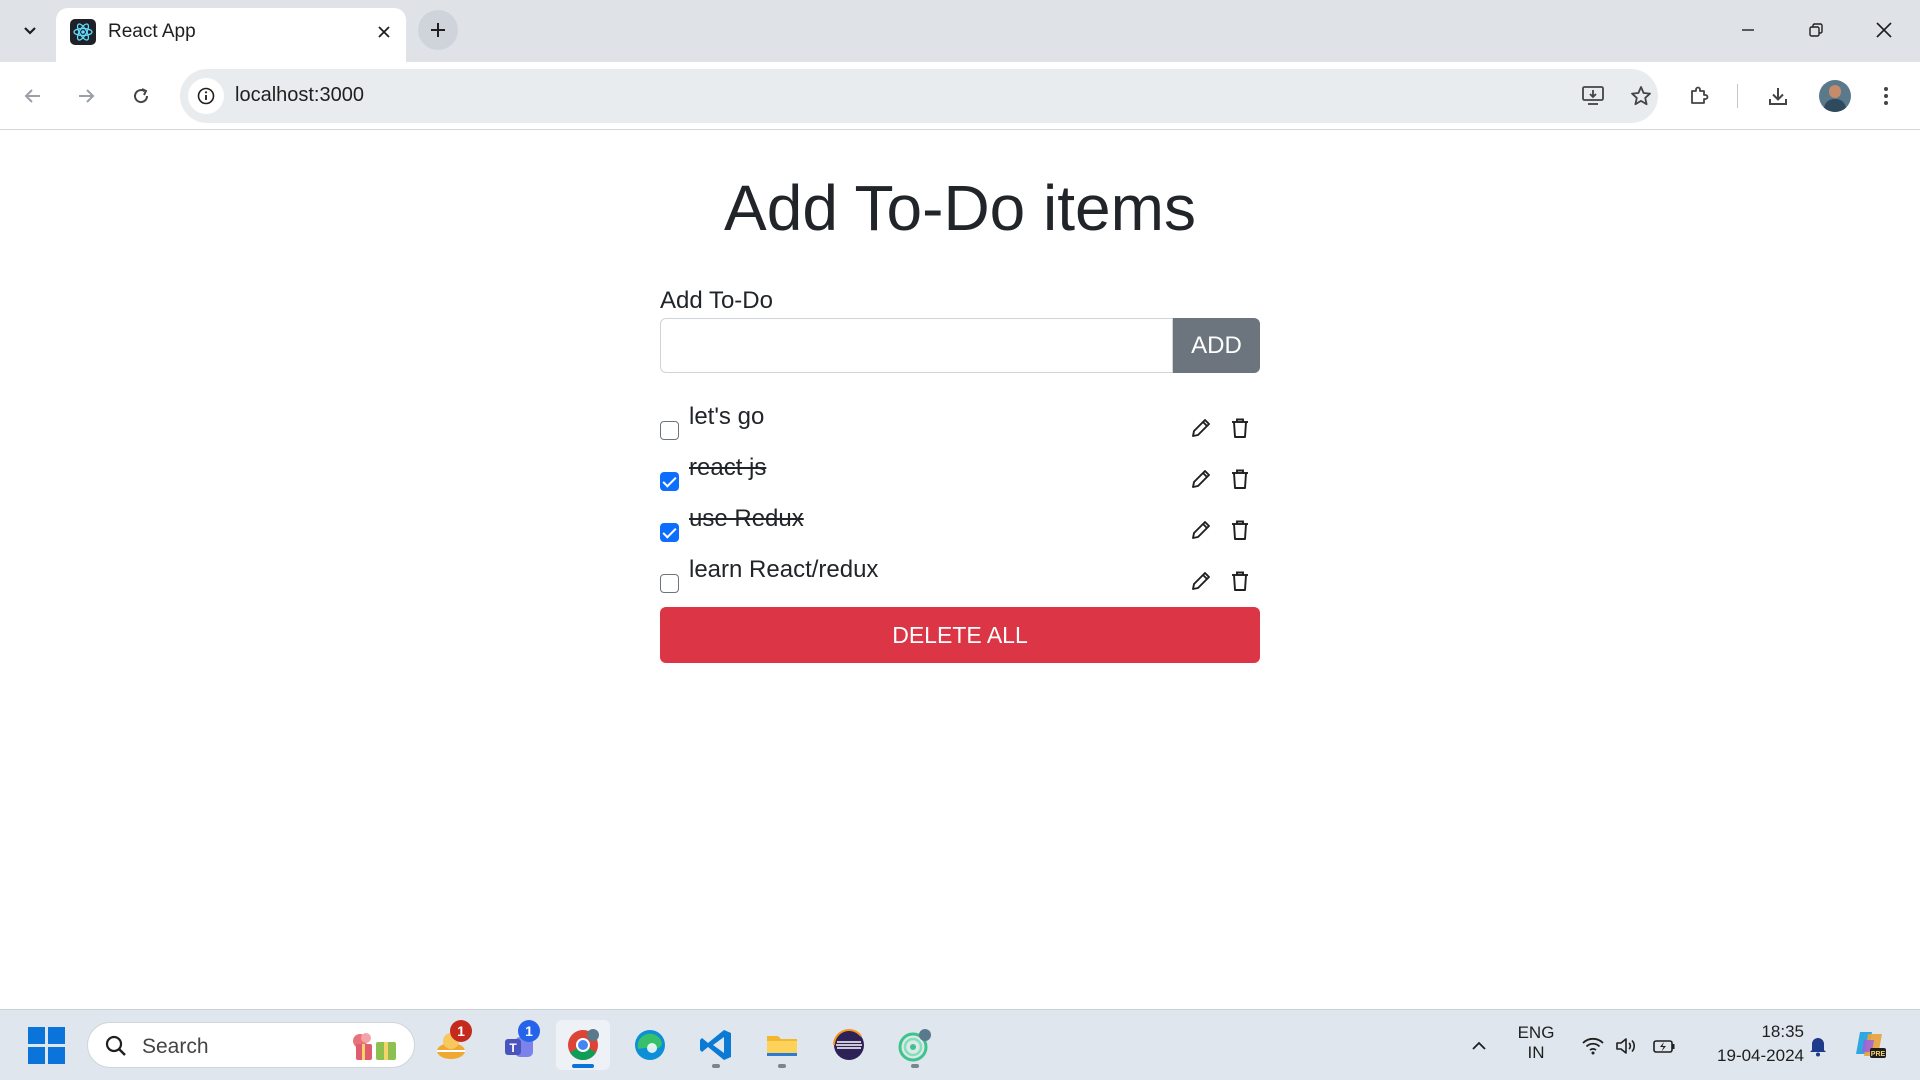 The width and height of the screenshot is (1920, 1080). I want to click on forward-button, so click(86, 96).